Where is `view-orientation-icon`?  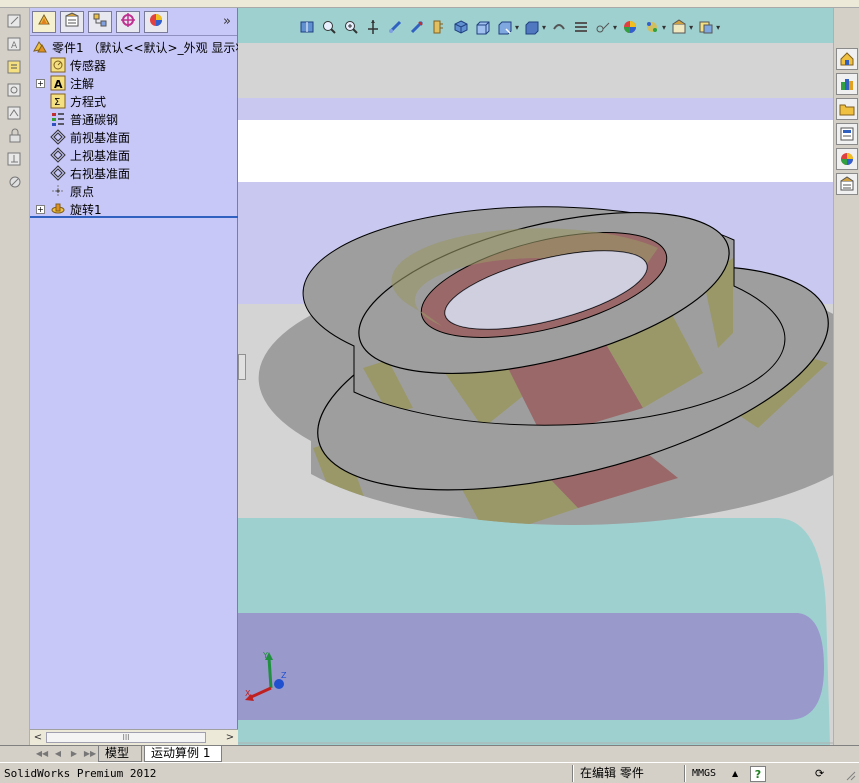 view-orientation-icon is located at coordinates (307, 27).